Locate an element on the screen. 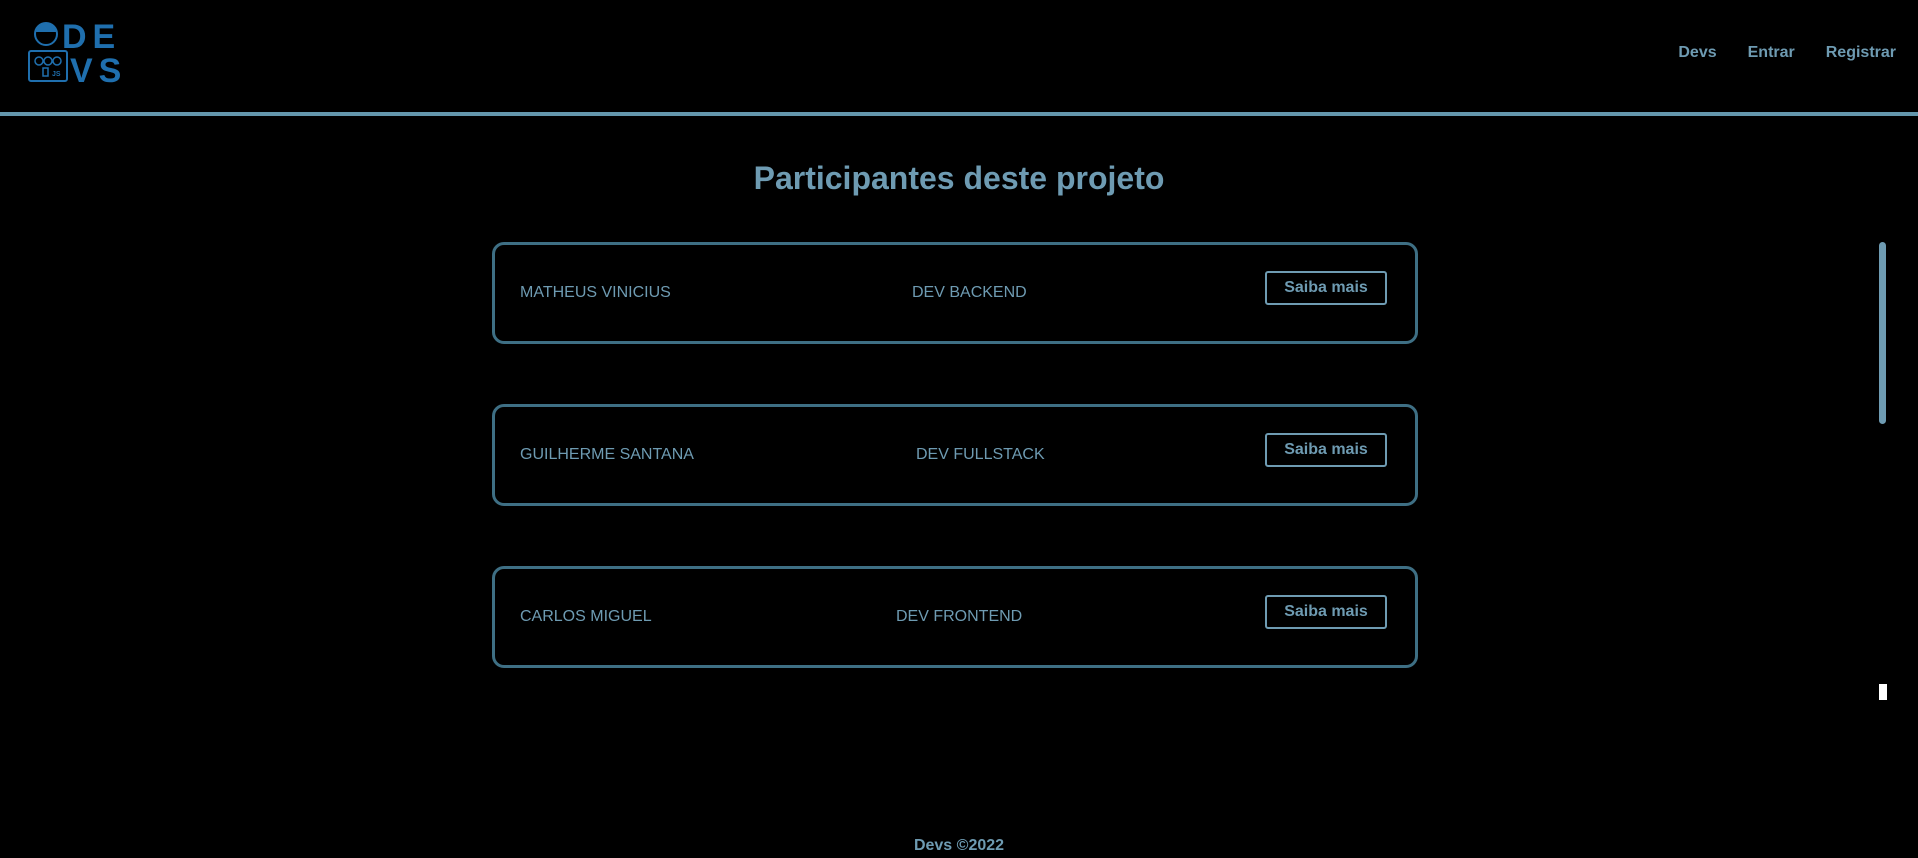 The height and width of the screenshot is (858, 1918). nav-link-devs: Devs is located at coordinates (1697, 53).